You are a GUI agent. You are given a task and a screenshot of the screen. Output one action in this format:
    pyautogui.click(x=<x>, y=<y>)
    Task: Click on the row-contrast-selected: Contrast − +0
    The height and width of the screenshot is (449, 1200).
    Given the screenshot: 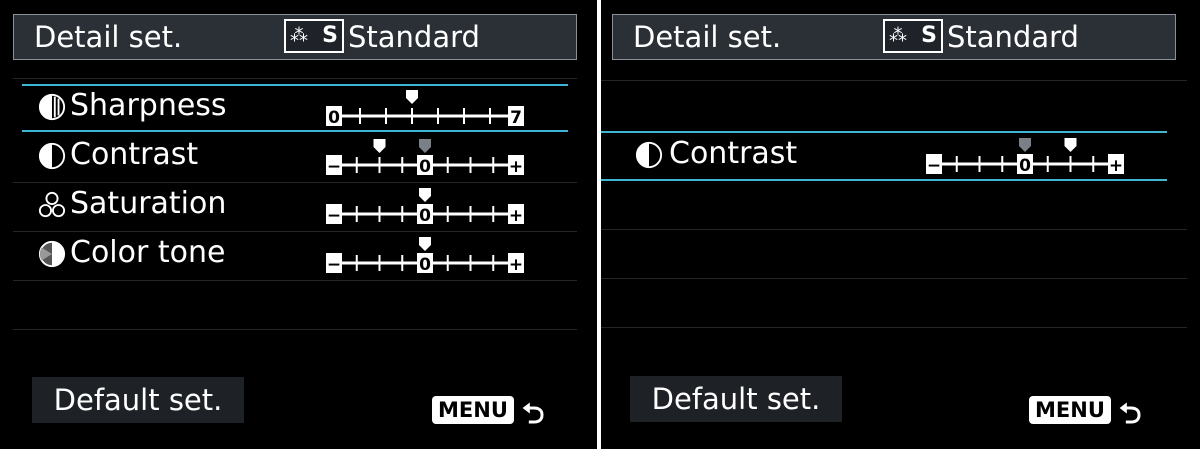 What is the action you would take?
    pyautogui.click(x=884, y=156)
    